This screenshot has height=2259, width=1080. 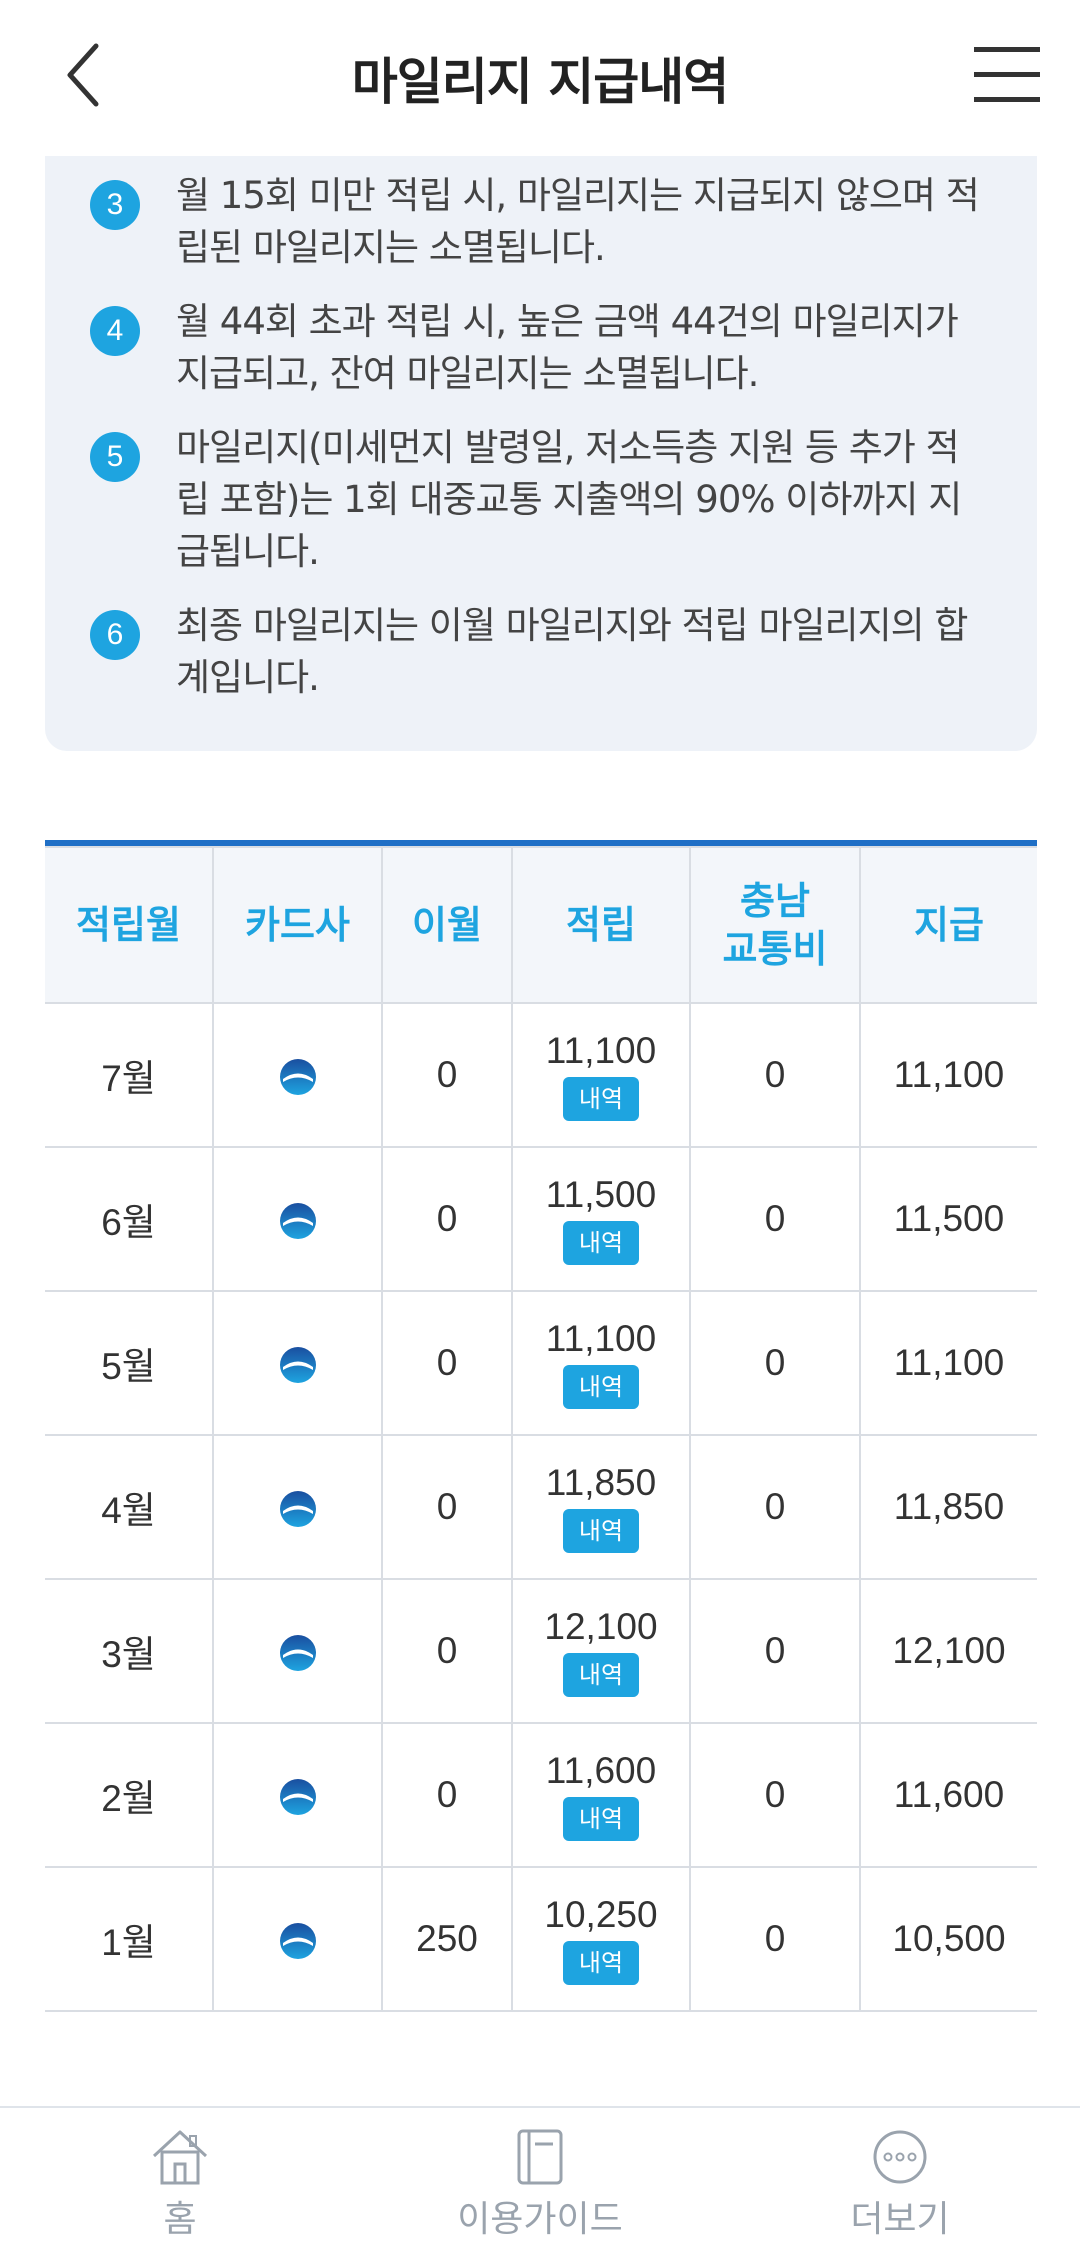 What do you see at coordinates (540, 2219) in the screenshot?
I see `nav-guide-label: 이용가이드` at bounding box center [540, 2219].